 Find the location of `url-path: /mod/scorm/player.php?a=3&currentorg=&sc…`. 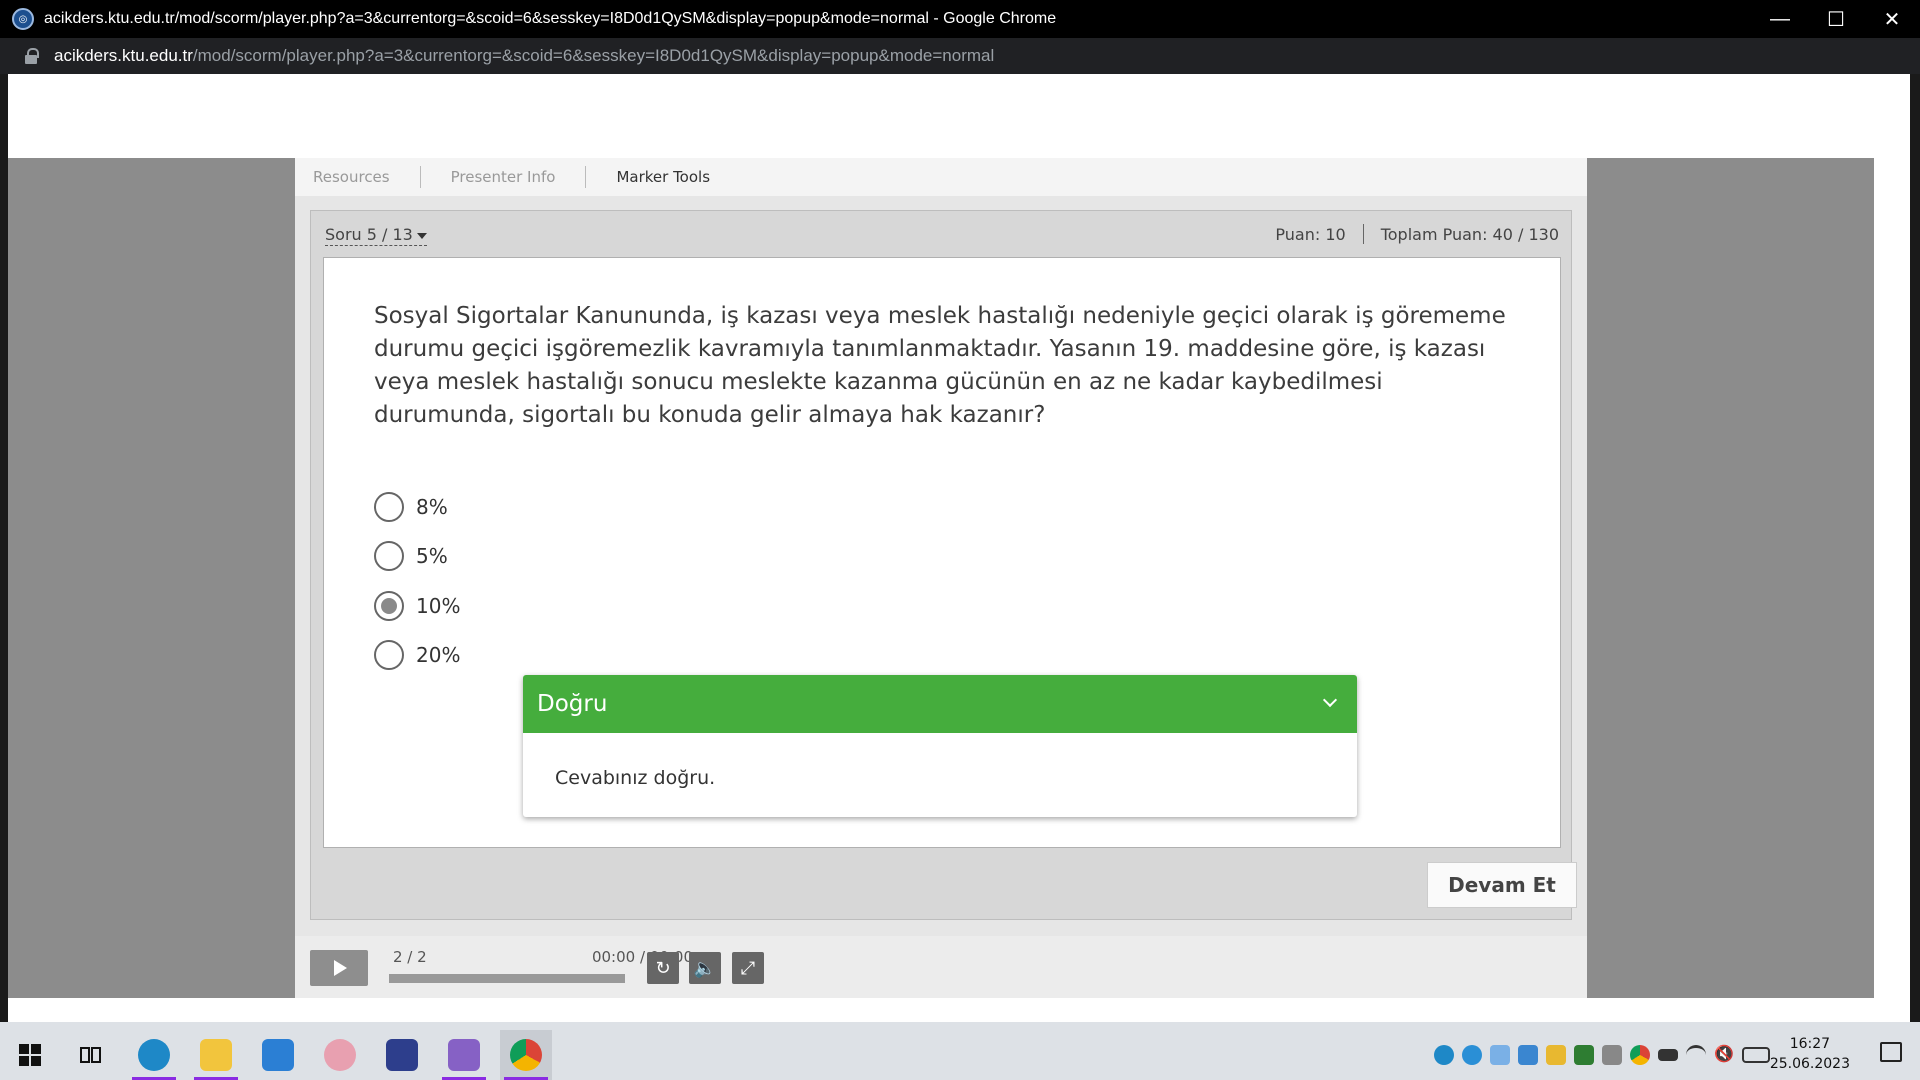

url-path: /mod/scorm/player.php?a=3&currentorg=&sc… is located at coordinates (593, 55).